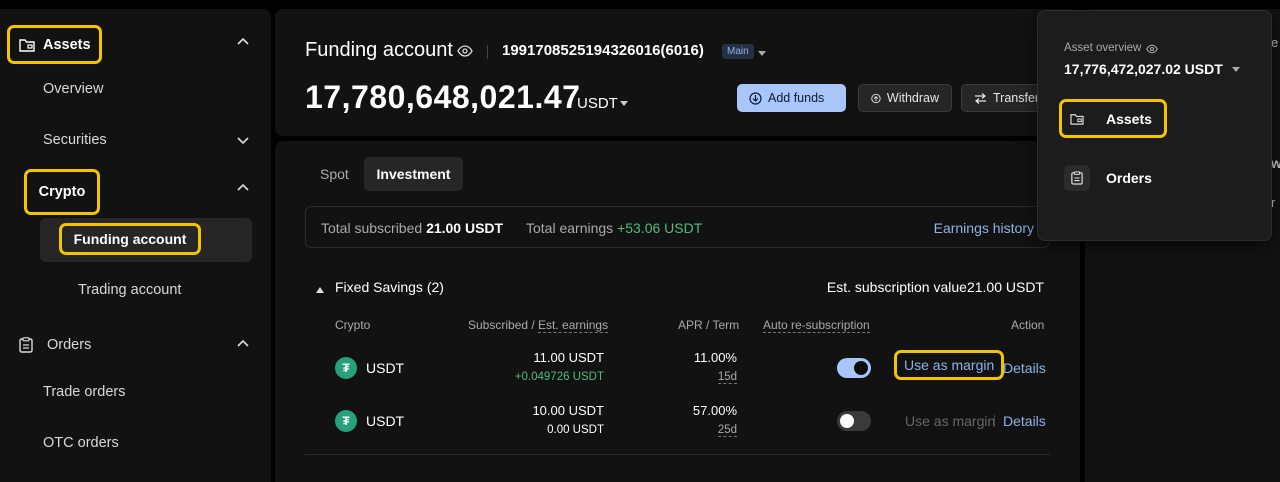 The width and height of the screenshot is (1280, 482). I want to click on sidebar-item-crypto: Crypto, so click(62, 192).